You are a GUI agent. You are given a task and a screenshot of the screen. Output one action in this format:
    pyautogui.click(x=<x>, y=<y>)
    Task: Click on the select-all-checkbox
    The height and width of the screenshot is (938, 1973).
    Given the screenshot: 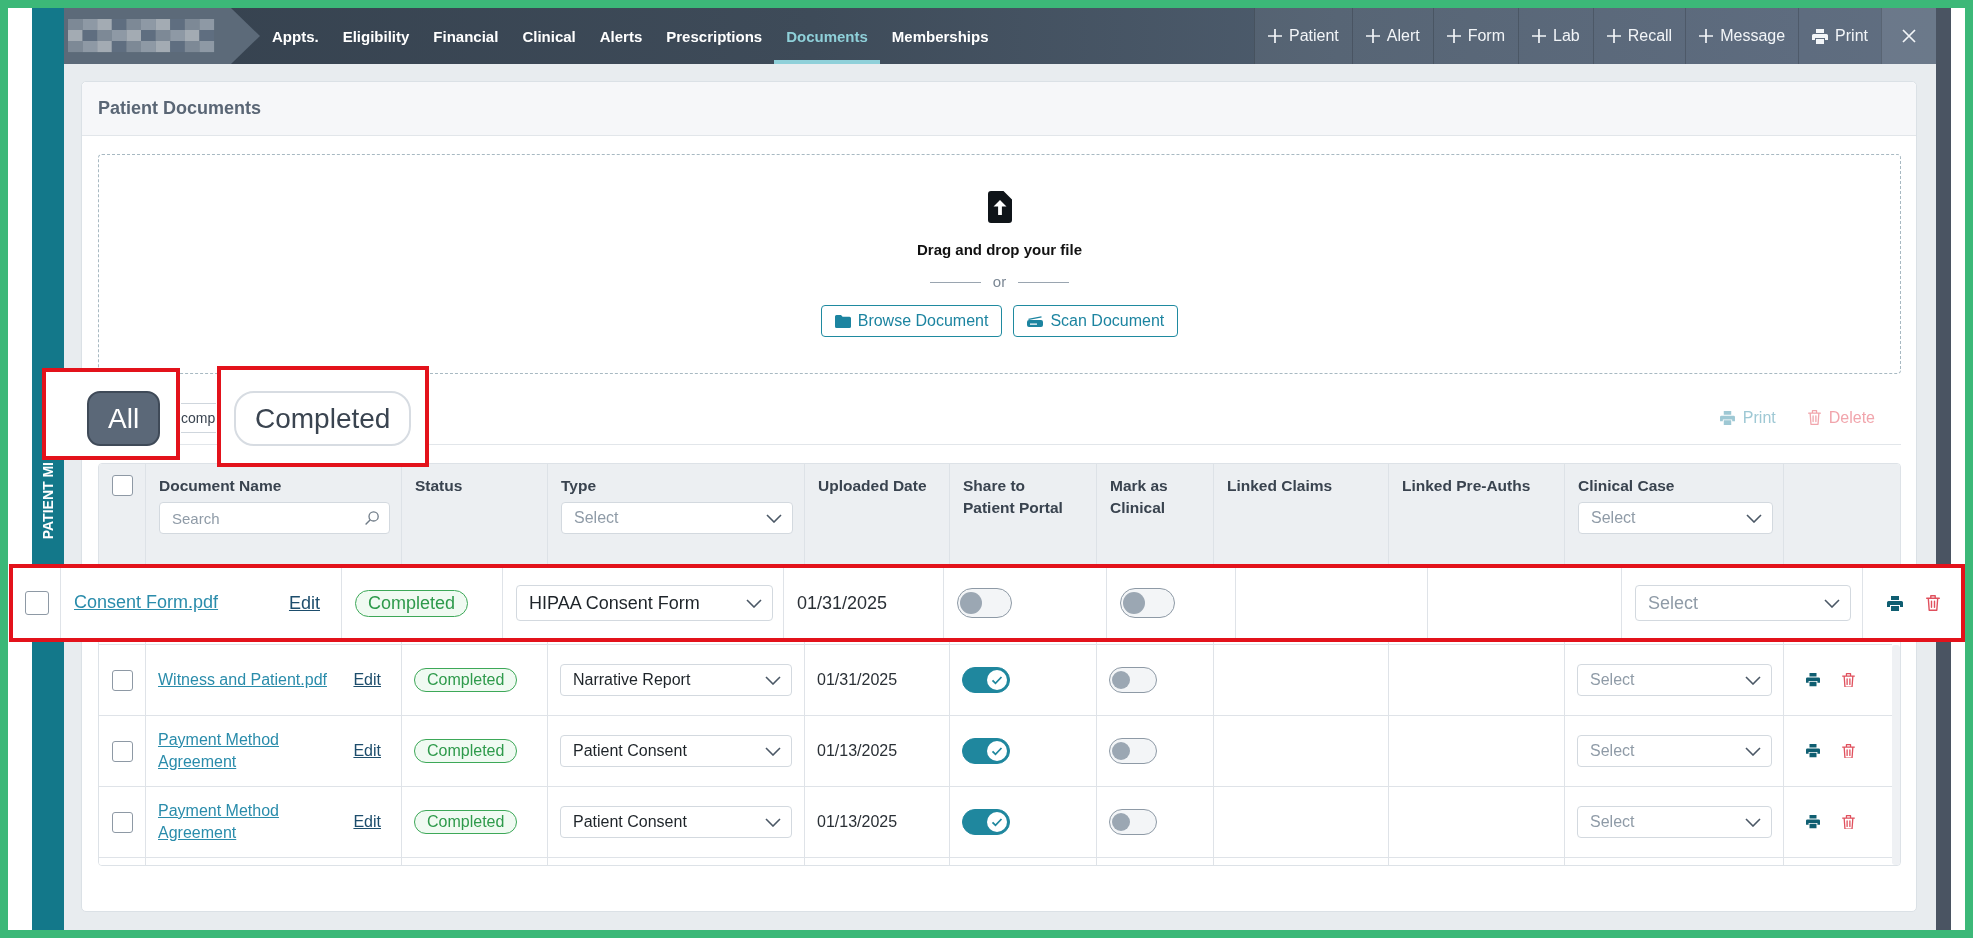 What is the action you would take?
    pyautogui.click(x=122, y=485)
    